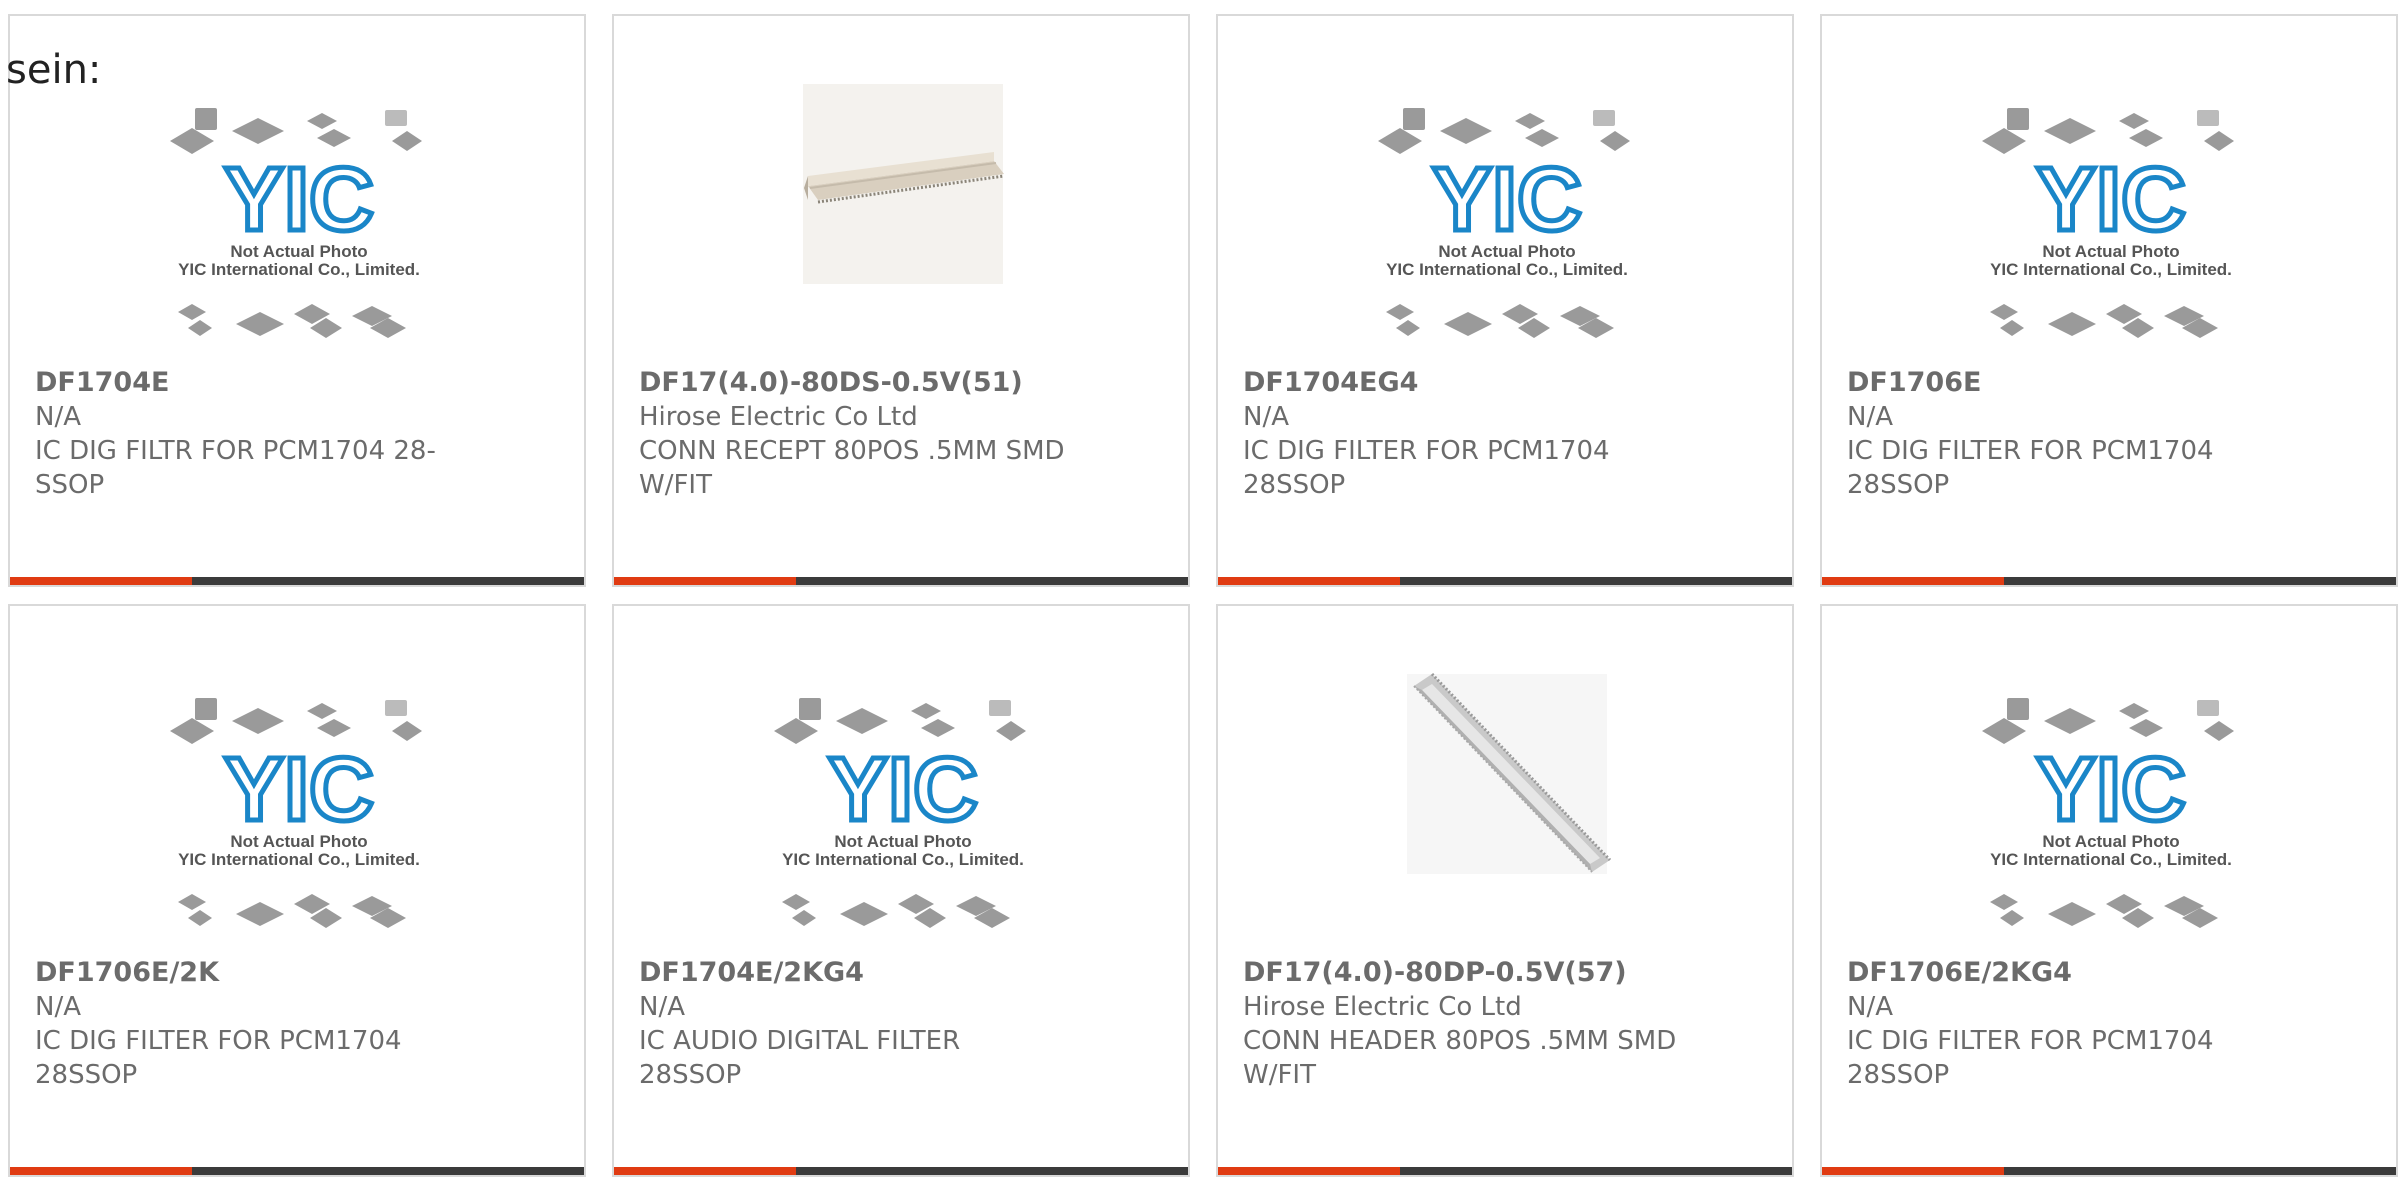 Image resolution: width=2400 pixels, height=1177 pixels. What do you see at coordinates (852, 451) in the screenshot?
I see `description-line: CONN RECEPT 80POS .5MM SMD` at bounding box center [852, 451].